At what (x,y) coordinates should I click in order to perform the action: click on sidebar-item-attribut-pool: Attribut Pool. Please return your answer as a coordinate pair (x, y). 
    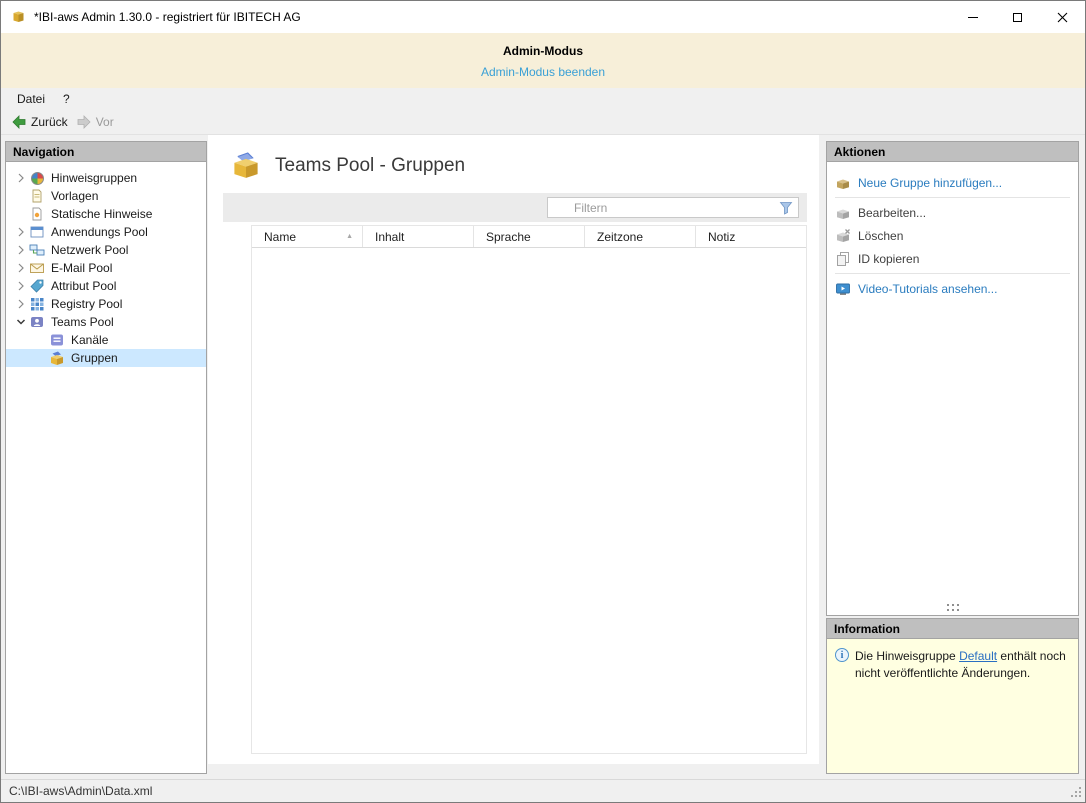
    Looking at the image, I should click on (106, 286).